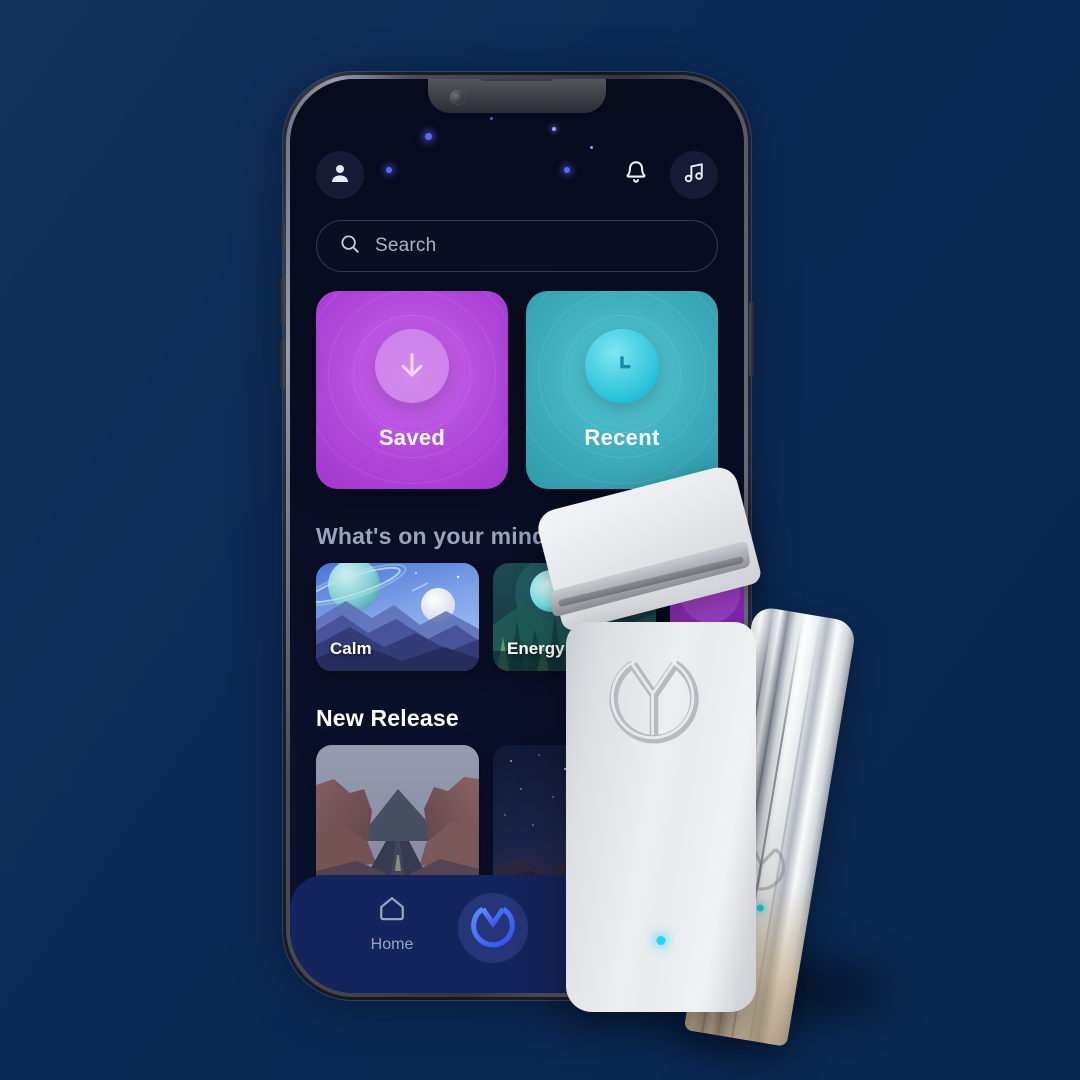 Image resolution: width=1080 pixels, height=1080 pixels. Describe the element at coordinates (574, 617) in the screenshot. I see `mood-card-energy: Energy` at that location.